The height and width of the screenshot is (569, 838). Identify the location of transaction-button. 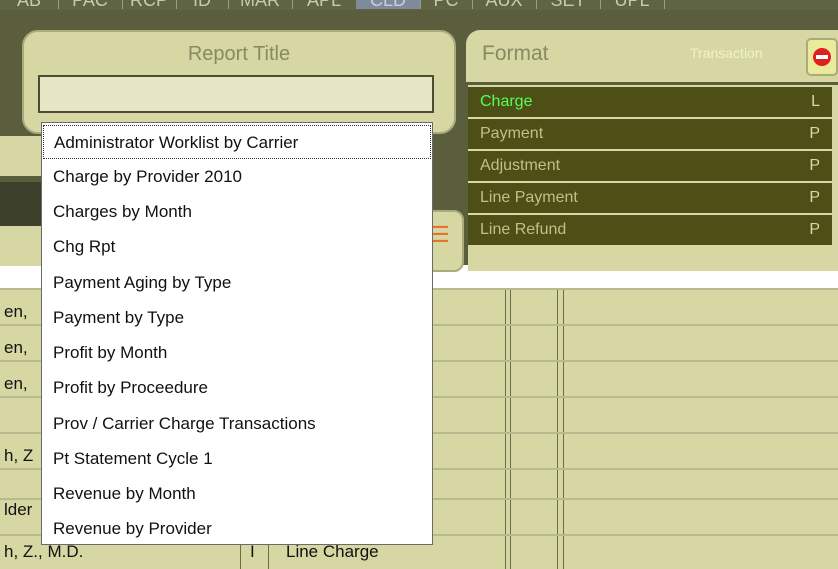
(822, 57).